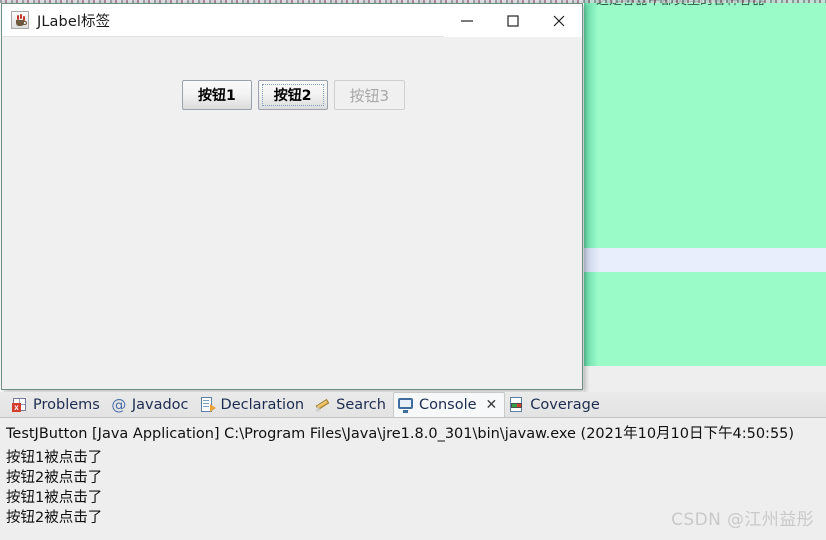 The image size is (826, 540). Describe the element at coordinates (361, 404) in the screenshot. I see `tab-search-label: Search` at that location.